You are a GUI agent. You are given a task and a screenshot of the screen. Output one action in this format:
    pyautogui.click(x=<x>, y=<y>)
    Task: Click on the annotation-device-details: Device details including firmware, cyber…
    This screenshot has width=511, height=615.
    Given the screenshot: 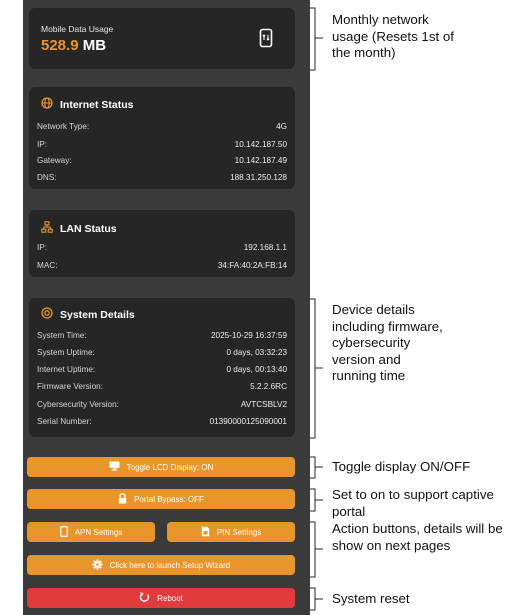 What is the action you would take?
    pyautogui.click(x=387, y=342)
    